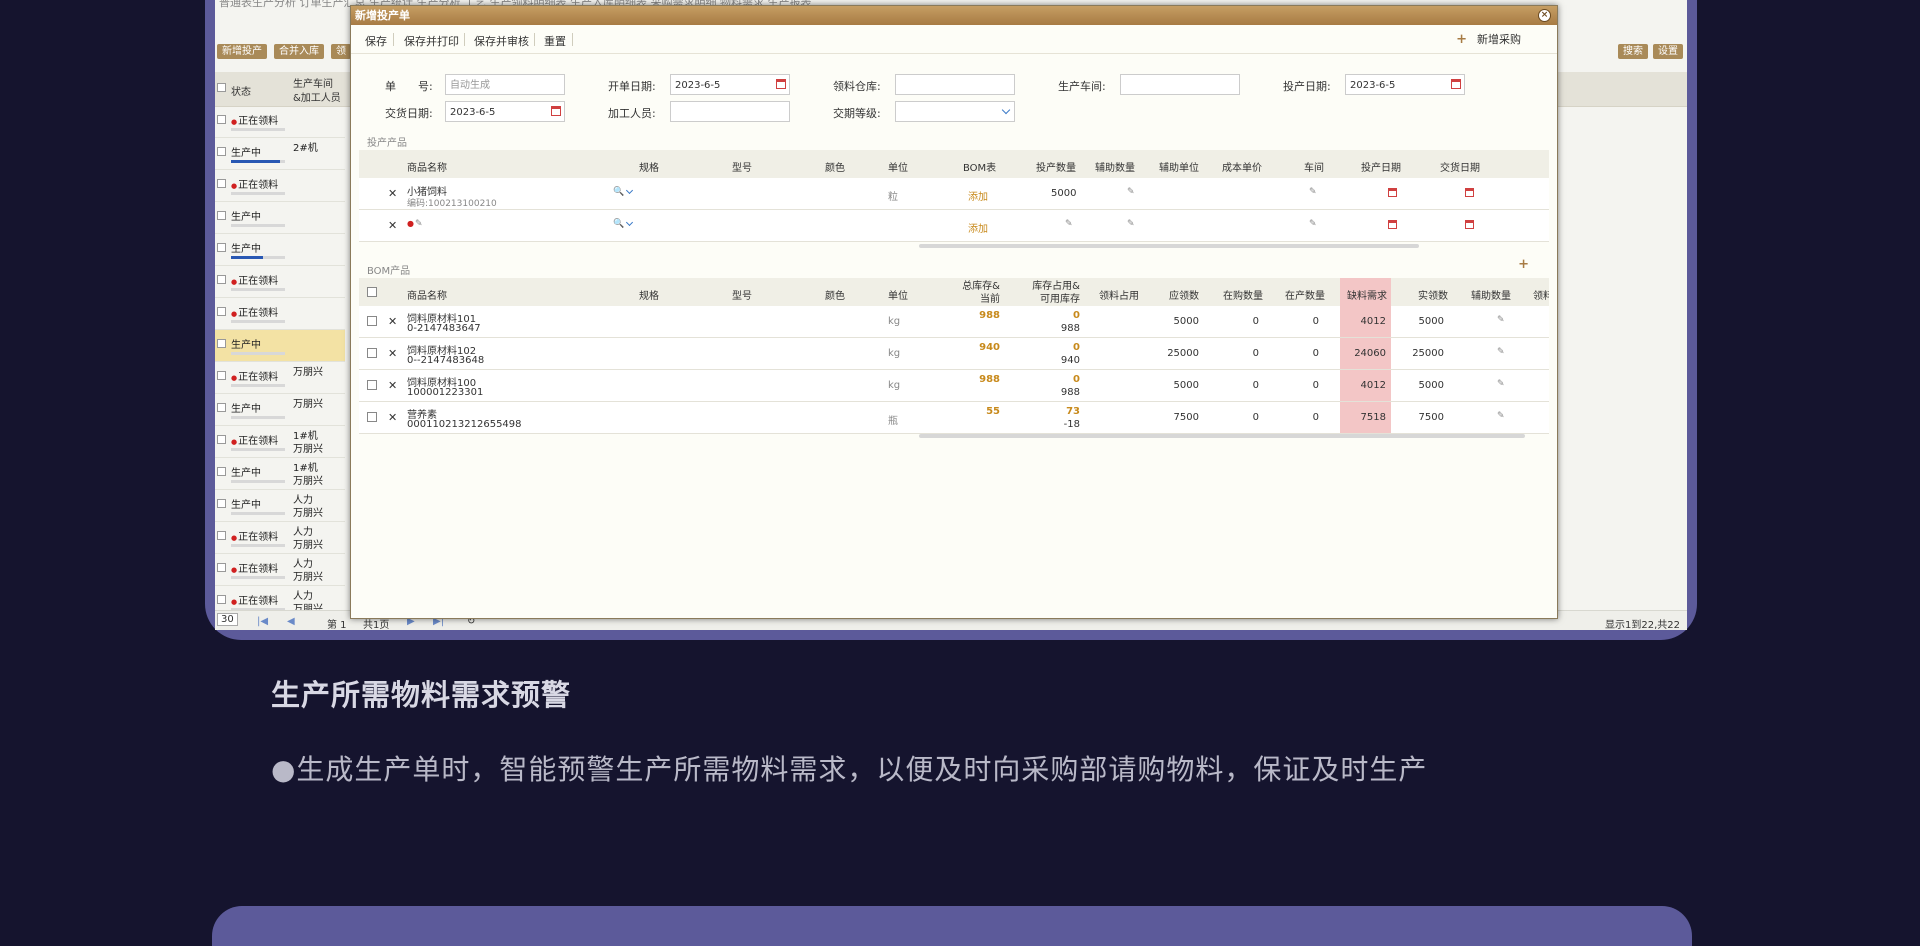  What do you see at coordinates (337, 623) in the screenshot?
I see `page-number: 第 1` at bounding box center [337, 623].